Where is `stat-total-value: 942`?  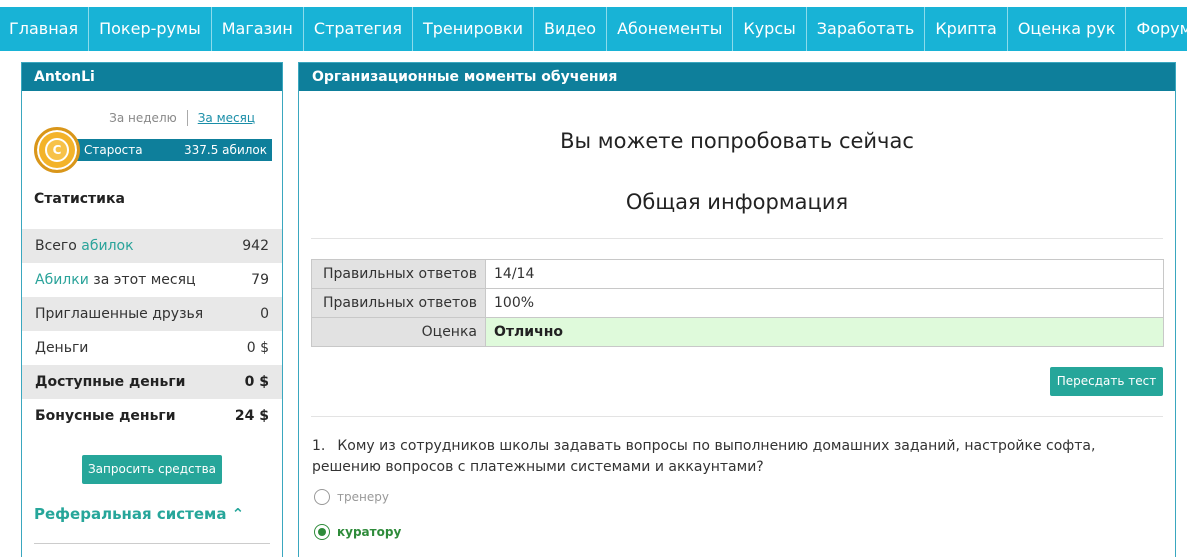 stat-total-value: 942 is located at coordinates (255, 246).